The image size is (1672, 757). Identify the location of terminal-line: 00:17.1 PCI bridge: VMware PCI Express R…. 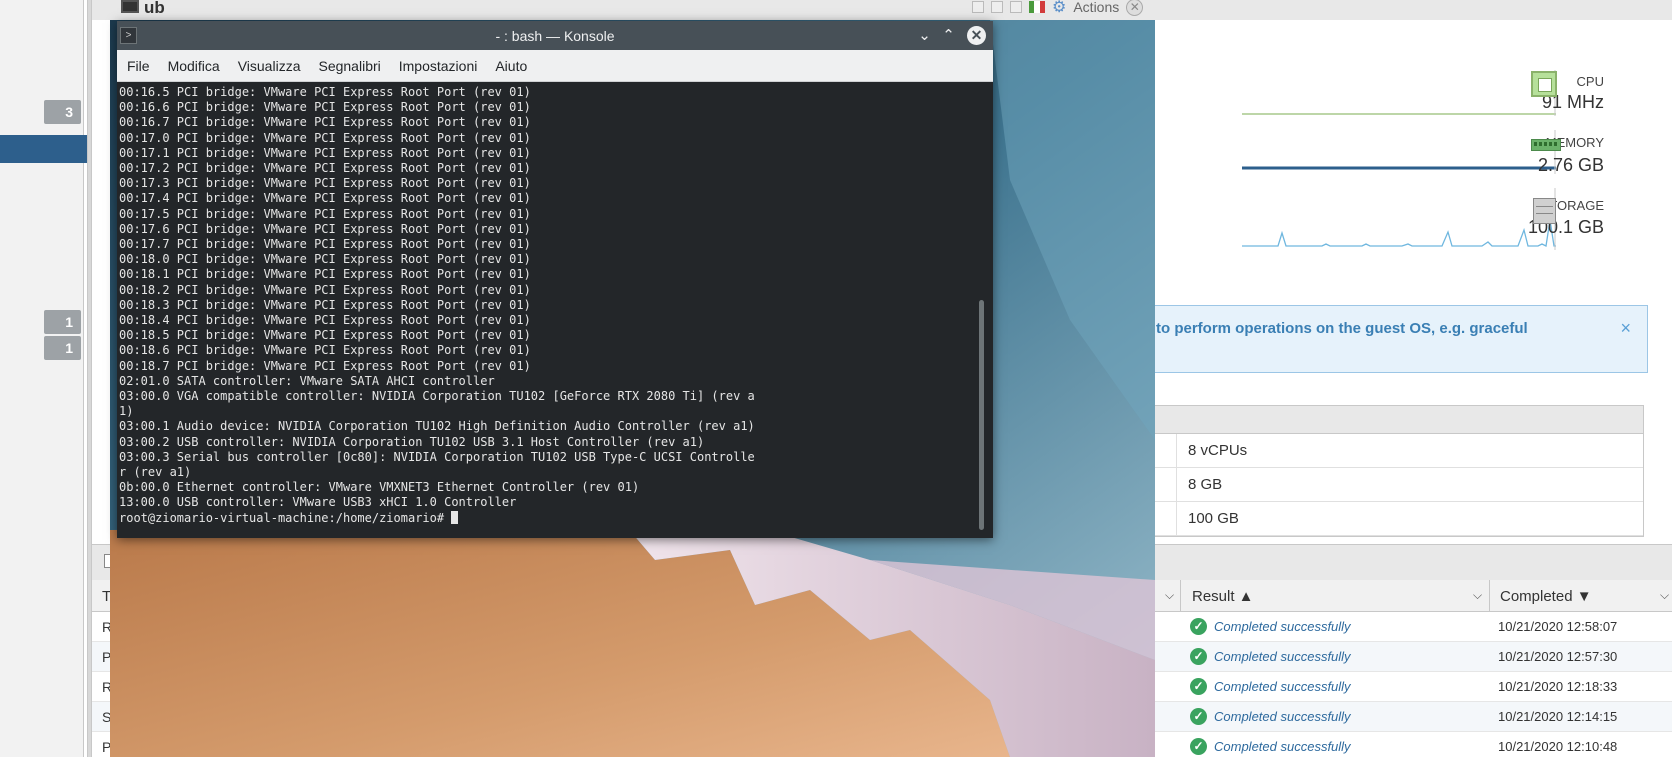
(325, 152).